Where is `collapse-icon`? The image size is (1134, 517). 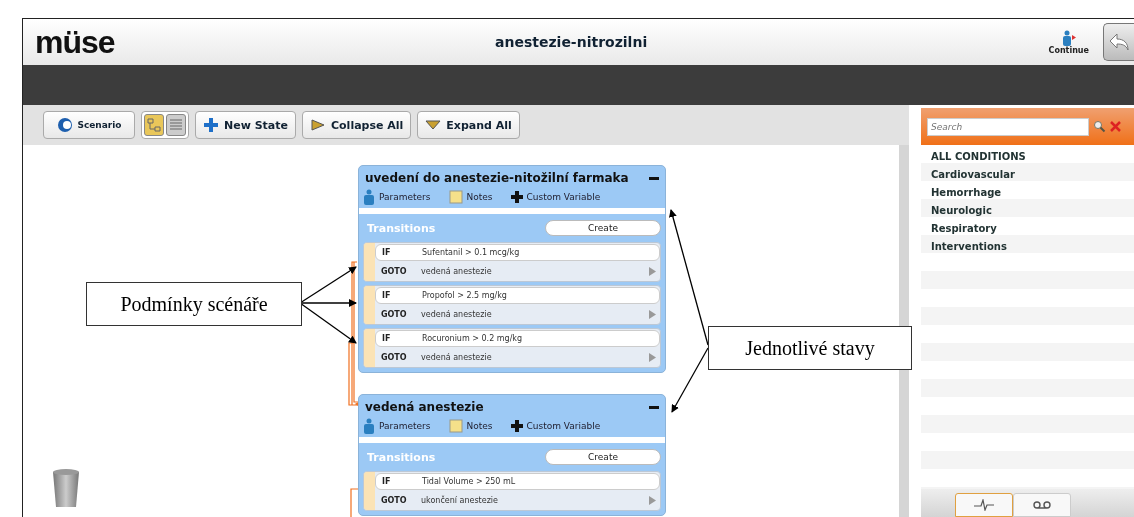
collapse-icon is located at coordinates (318, 125).